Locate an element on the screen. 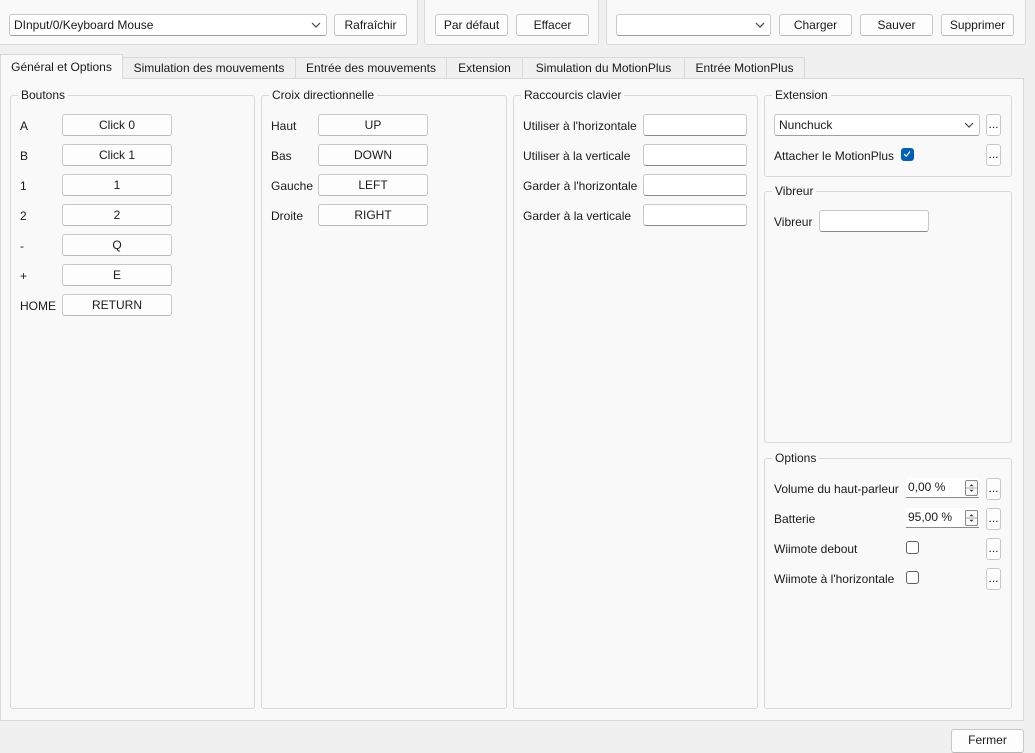  tab-extension: Extension is located at coordinates (484, 68).